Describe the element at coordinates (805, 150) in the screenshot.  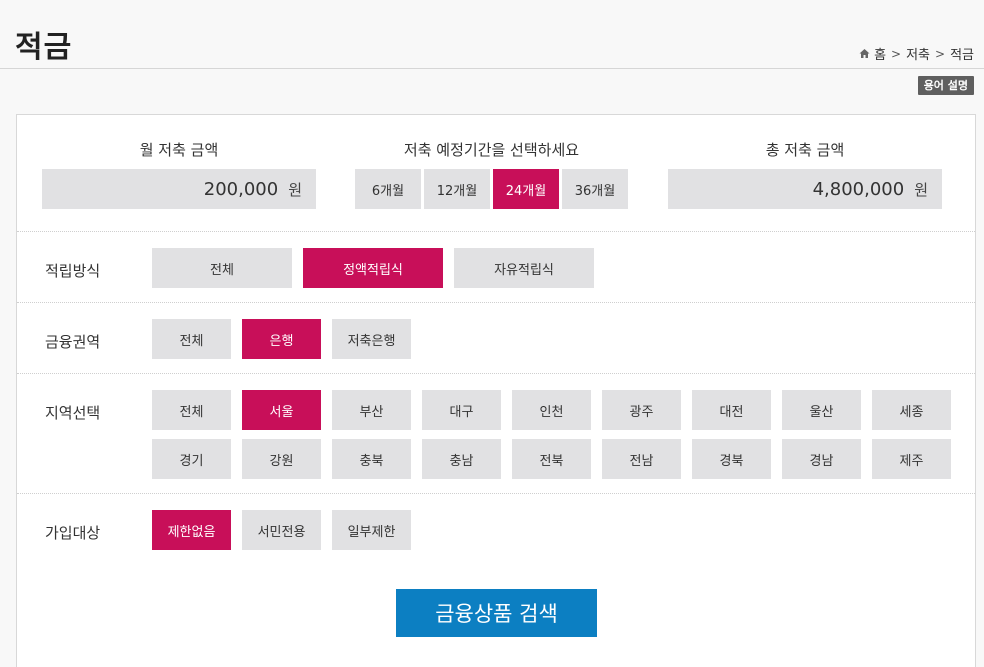
I see `total-amount-label: 총 저축 금액` at that location.